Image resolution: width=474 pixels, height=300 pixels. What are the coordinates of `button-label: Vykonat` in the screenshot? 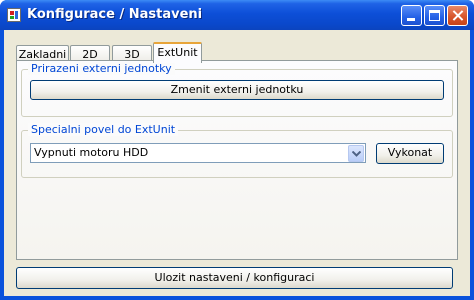 It's located at (410, 152).